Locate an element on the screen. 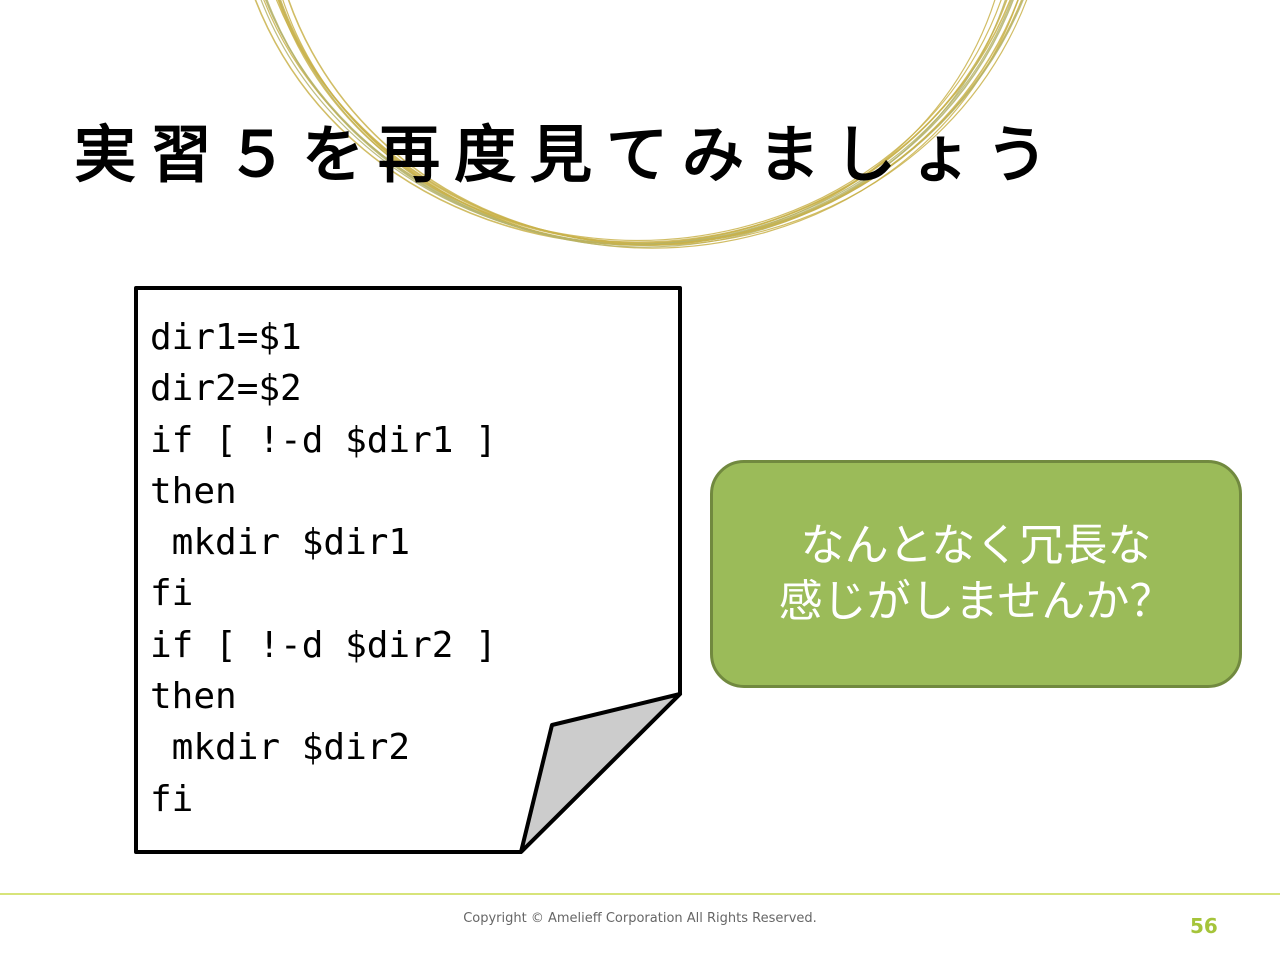 Image resolution: width=1280 pixels, height=960 pixels. code-line: dir1=$1 is located at coordinates (226, 337).